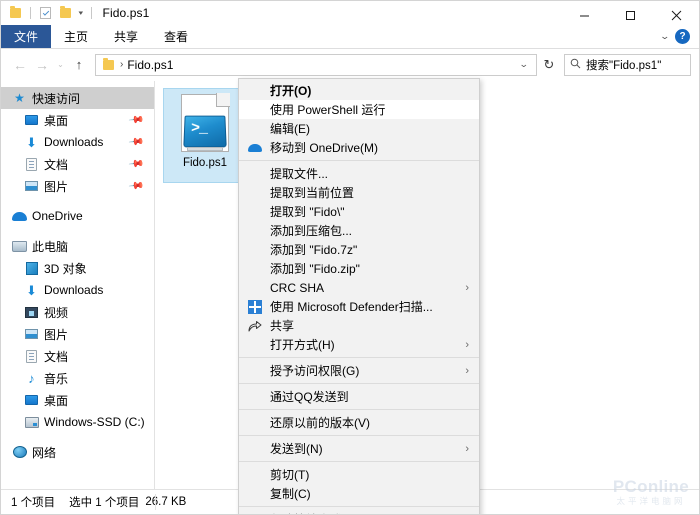  I want to click on ribbon-tab-bar: 文件 主页 共享 查看 ⌄ ?, so click(350, 36).